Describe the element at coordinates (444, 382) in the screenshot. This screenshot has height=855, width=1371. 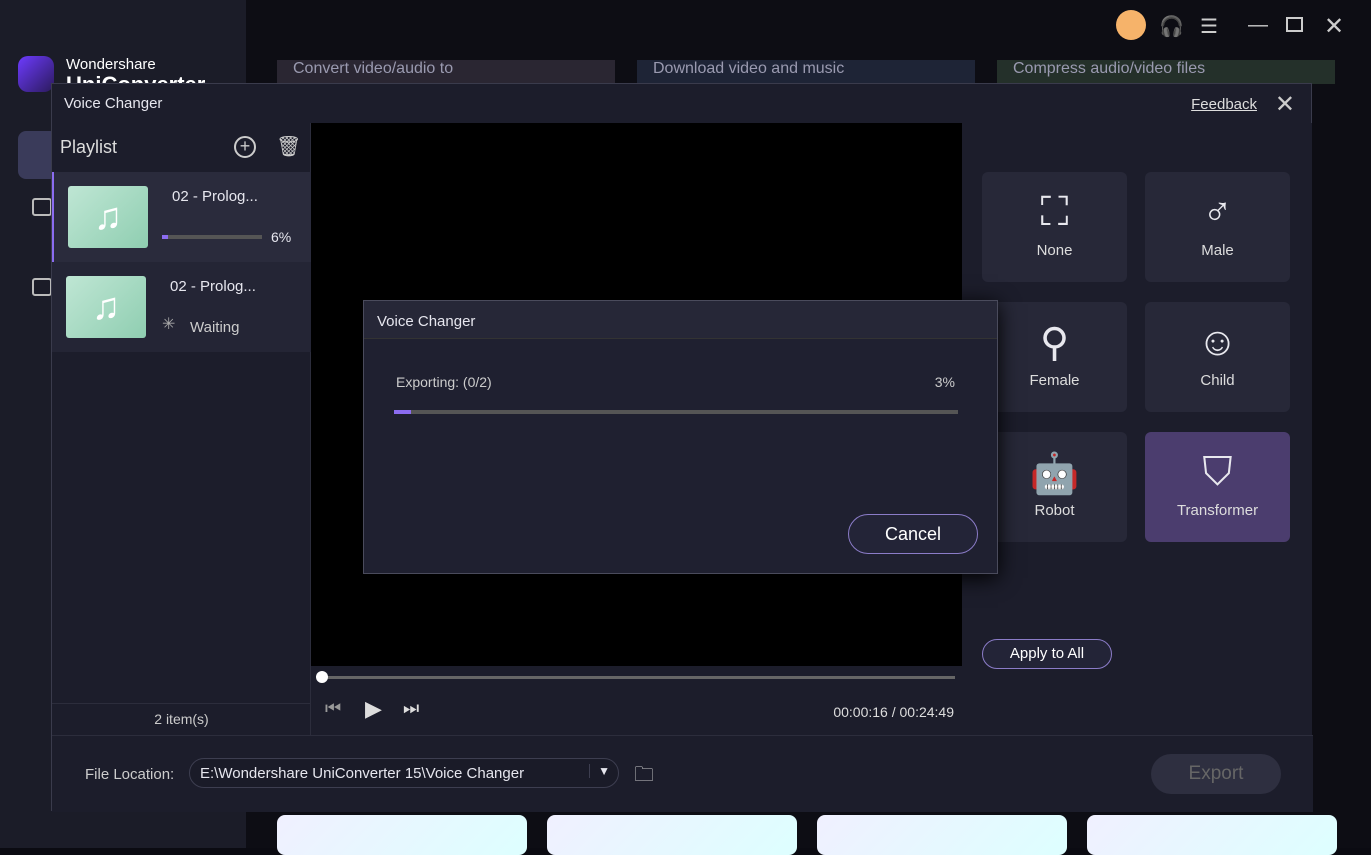
I see `export-status: Exporting: (0/2)` at that location.